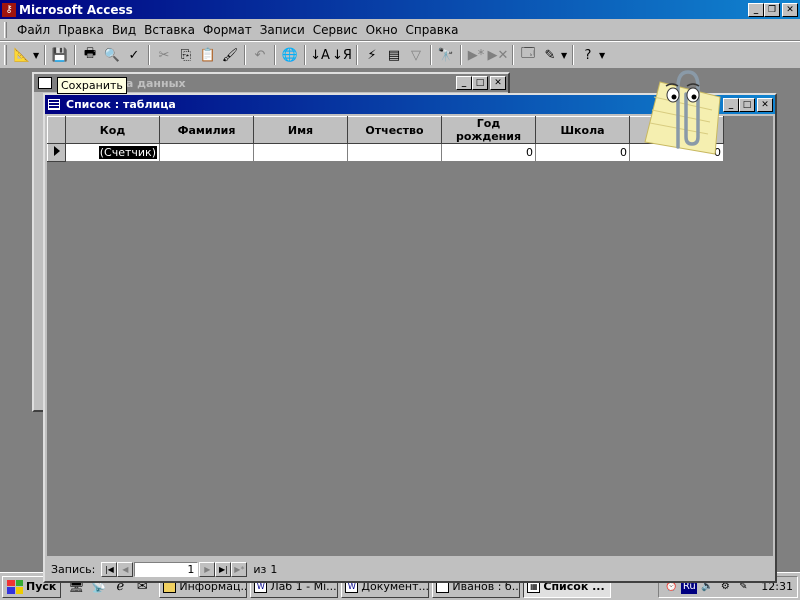  I want to click on next-record-button: ▶, so click(207, 569).